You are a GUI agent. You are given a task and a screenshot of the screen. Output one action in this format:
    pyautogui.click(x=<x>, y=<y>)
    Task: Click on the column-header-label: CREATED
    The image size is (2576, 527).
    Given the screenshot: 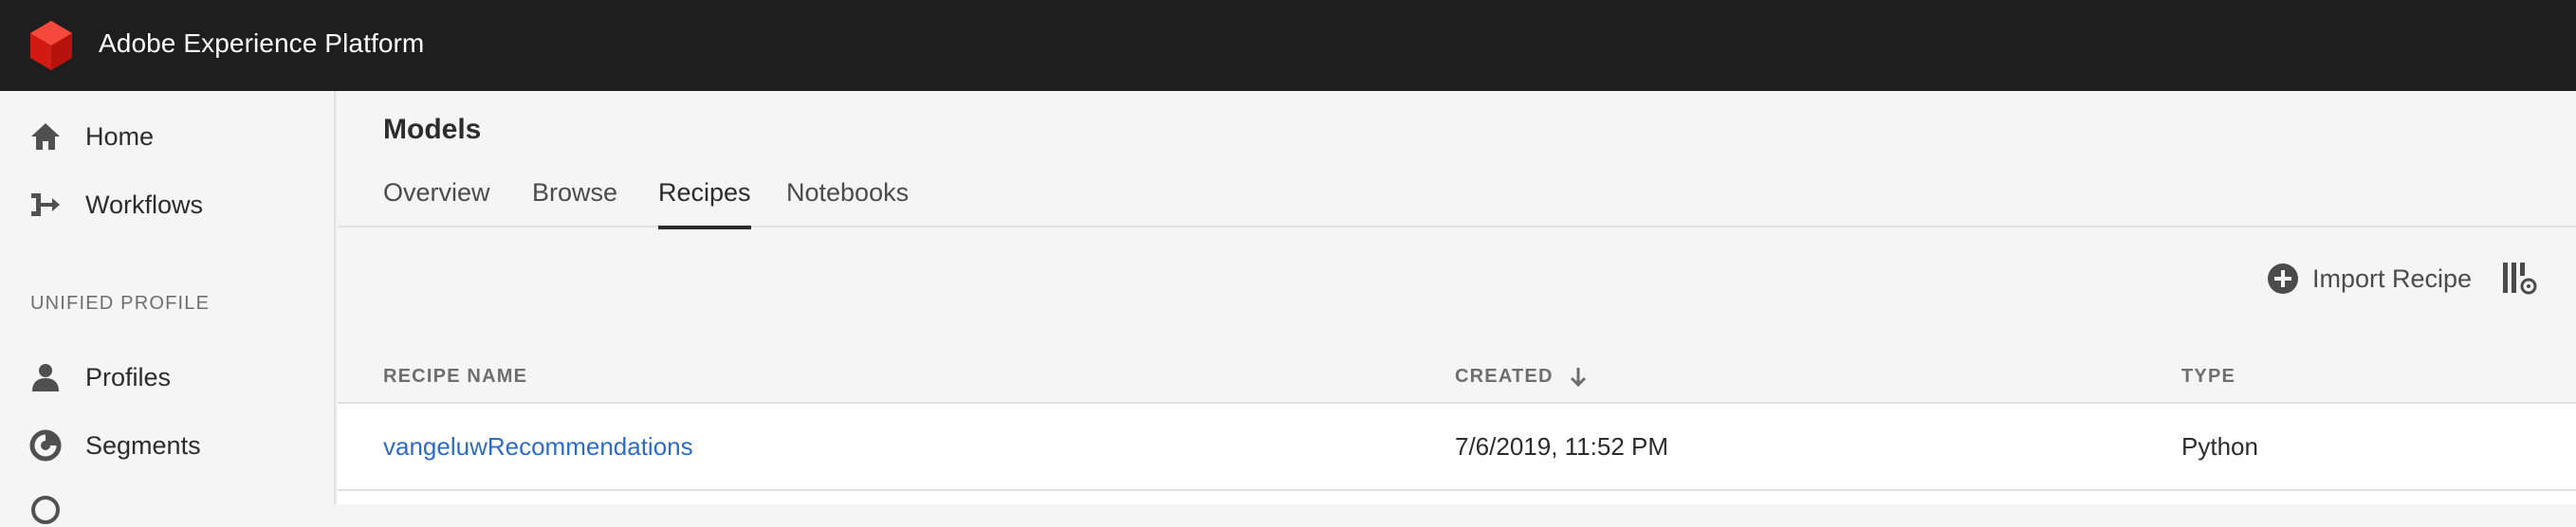 What is the action you would take?
    pyautogui.click(x=1504, y=376)
    